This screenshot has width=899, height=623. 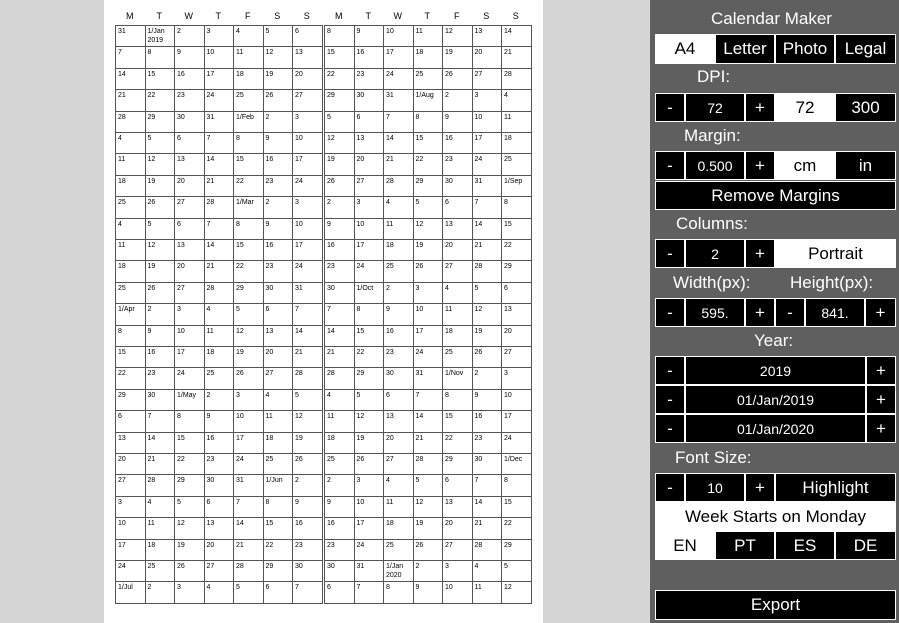 I want to click on language-pt-button: PT, so click(x=745, y=545).